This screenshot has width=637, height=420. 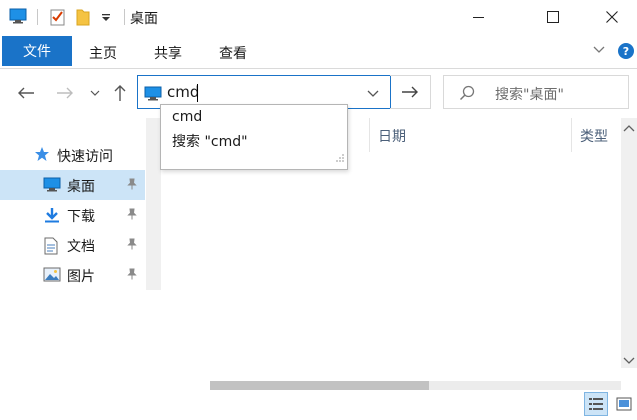 I want to click on nav-item-downloads: 下载, so click(x=72, y=215).